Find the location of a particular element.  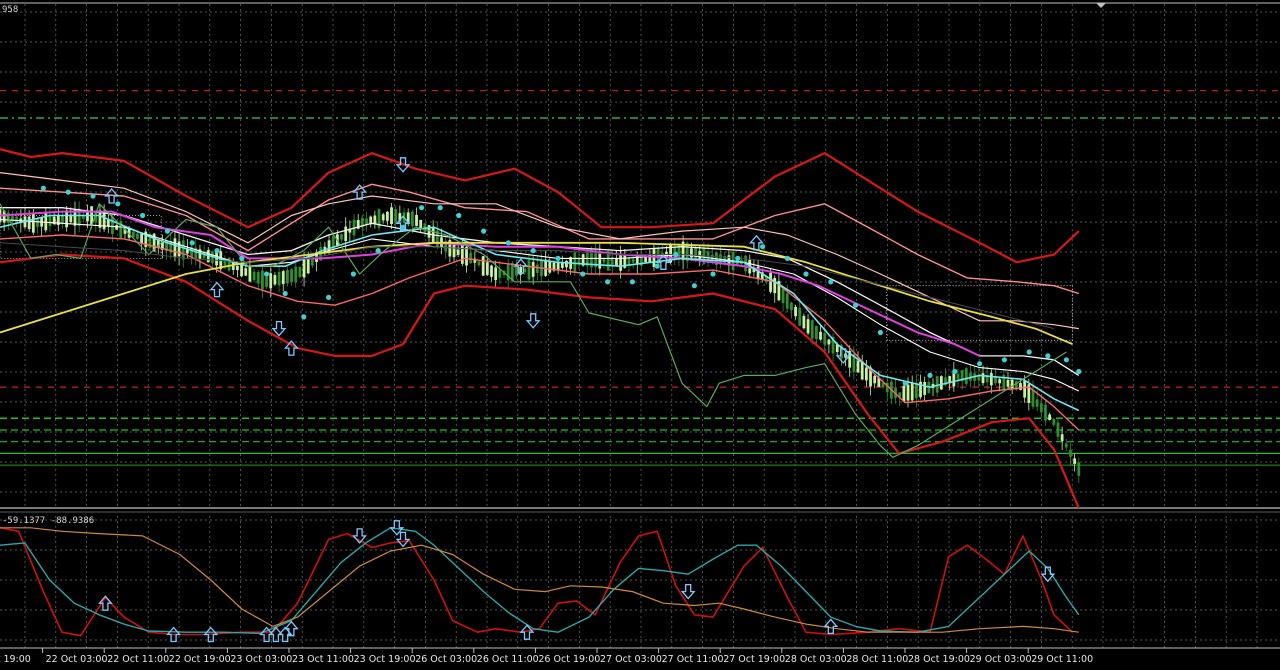

x-tick-label: 28 Oct 19:00 is located at coordinates (939, 659).